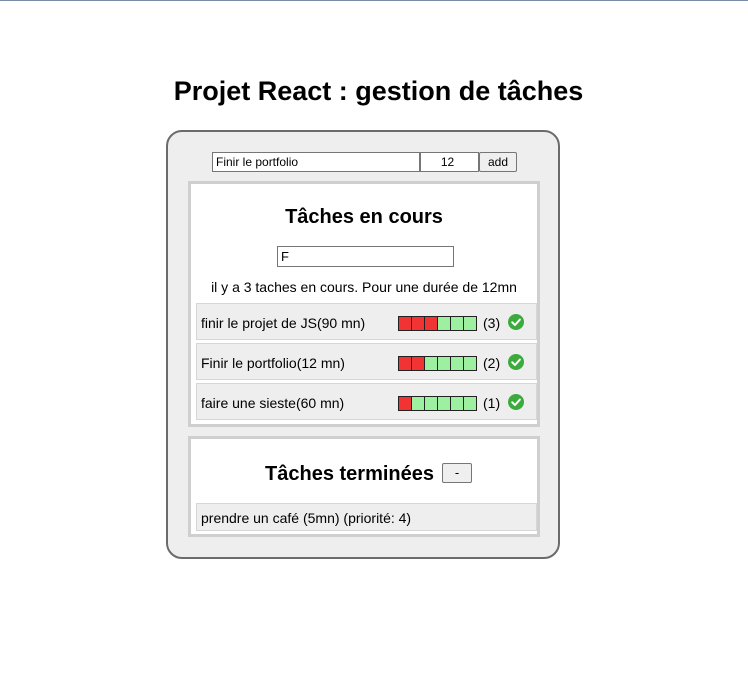  I want to click on priority-count: (1), so click(492, 403).